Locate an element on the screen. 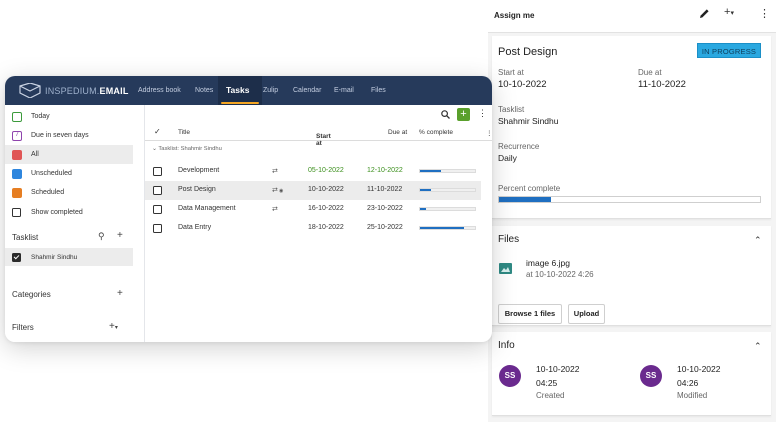 The image size is (776, 422). logo-text: INSPEDIUM.EMAIL is located at coordinates (87, 90).